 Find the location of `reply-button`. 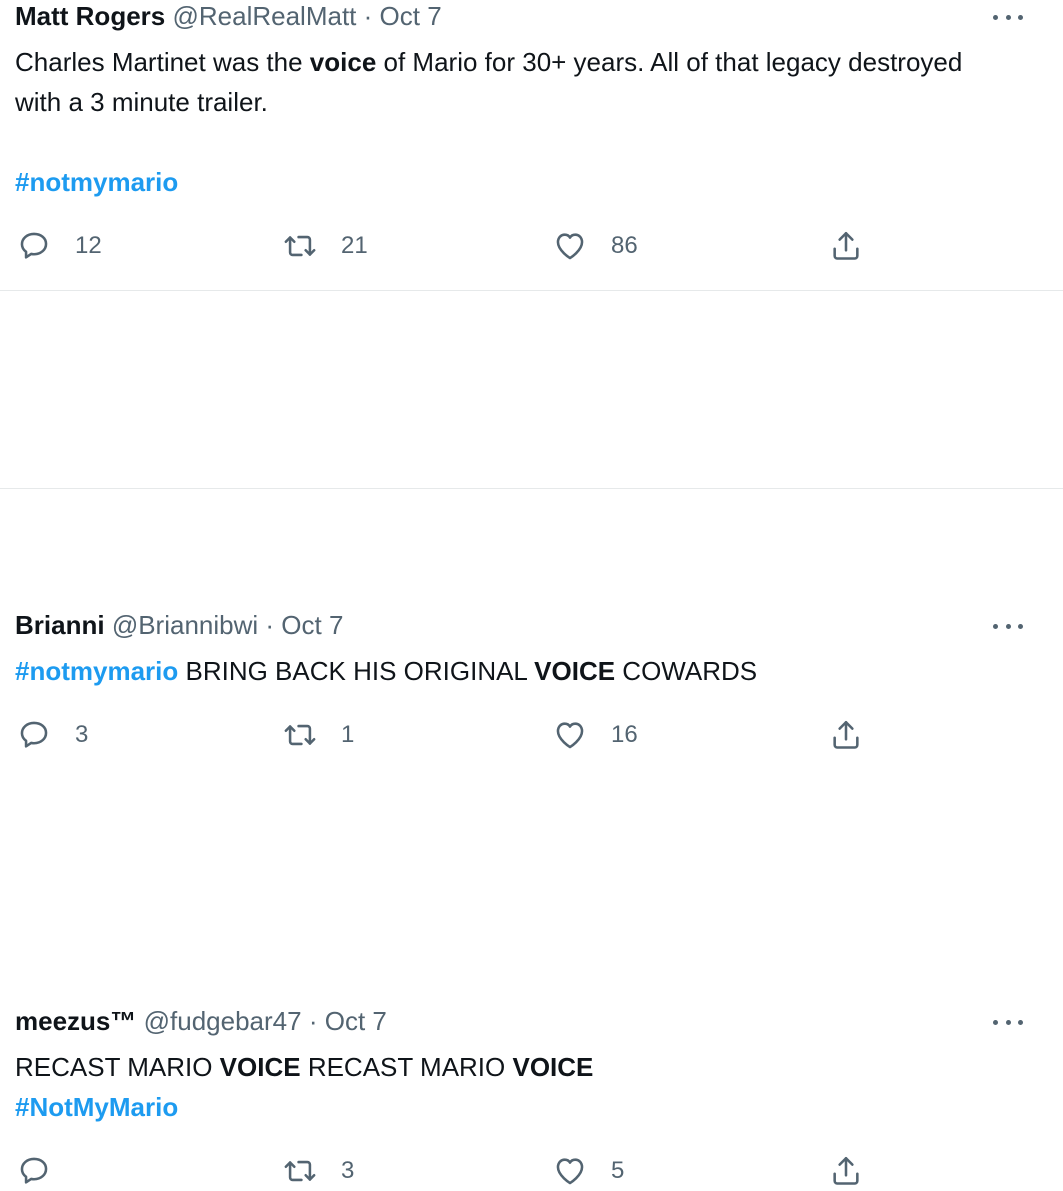

reply-button is located at coordinates (46, 1171).